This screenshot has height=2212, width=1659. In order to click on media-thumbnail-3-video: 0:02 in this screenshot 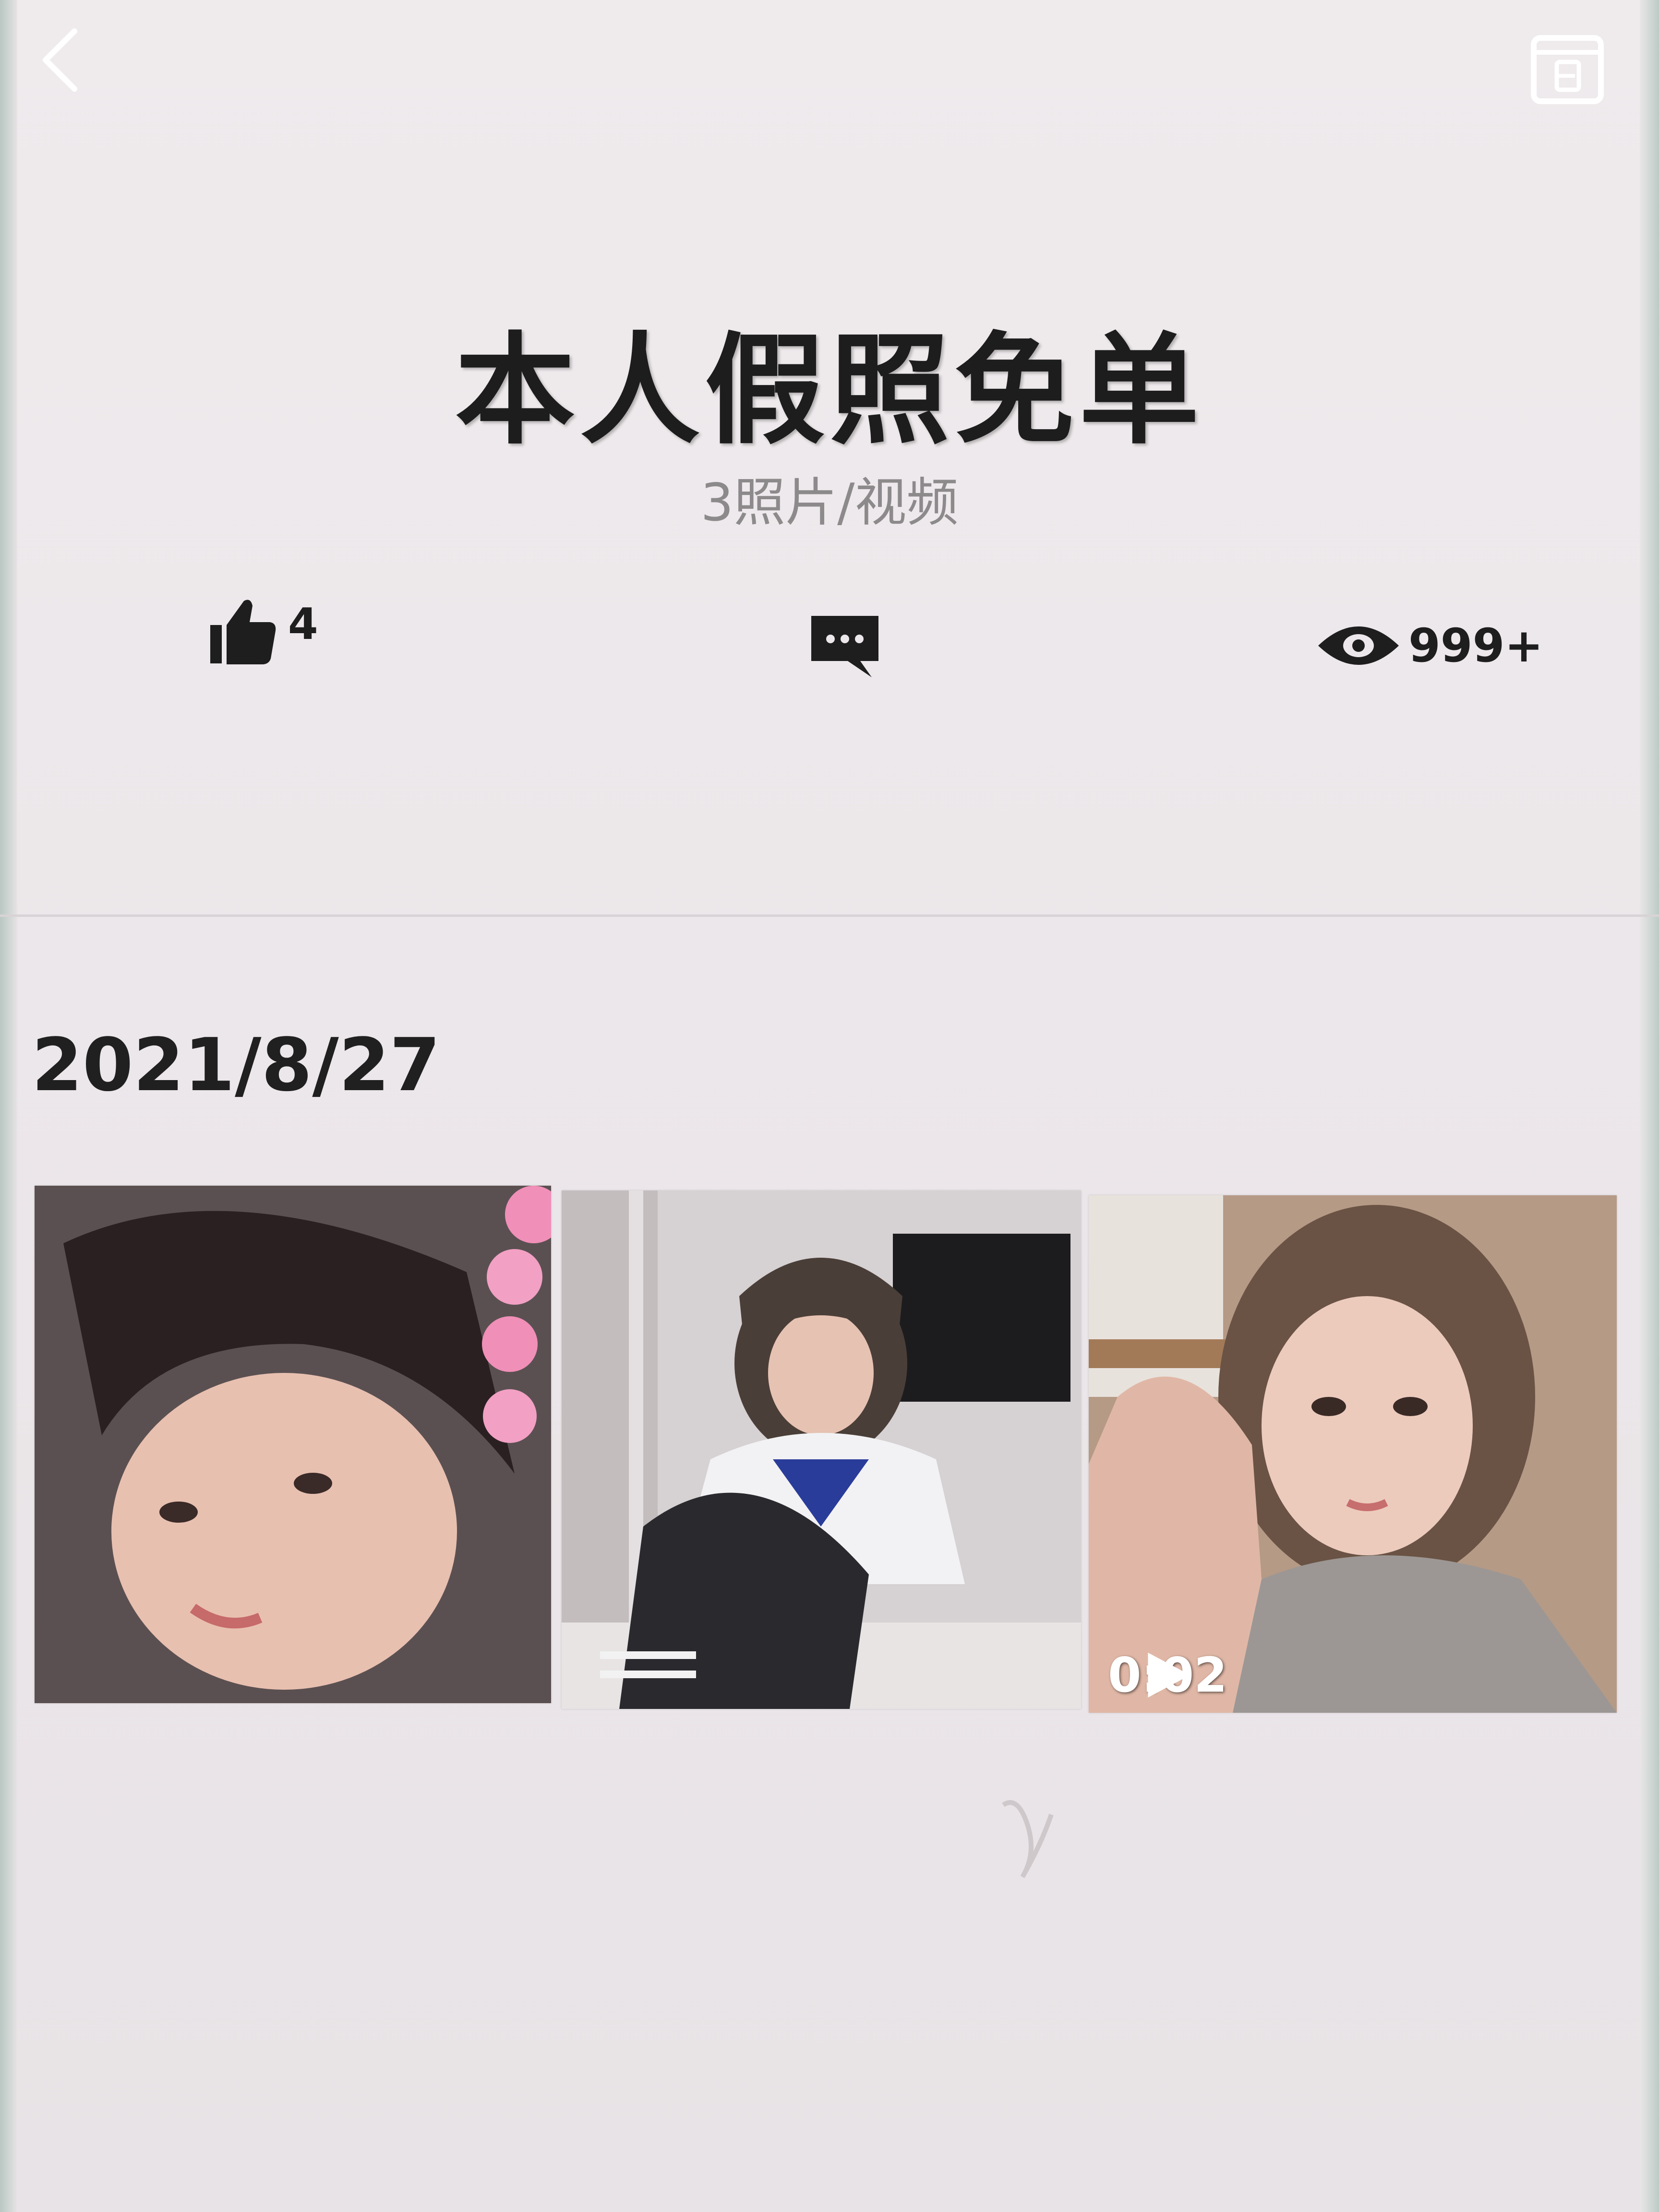, I will do `click(1353, 1454)`.